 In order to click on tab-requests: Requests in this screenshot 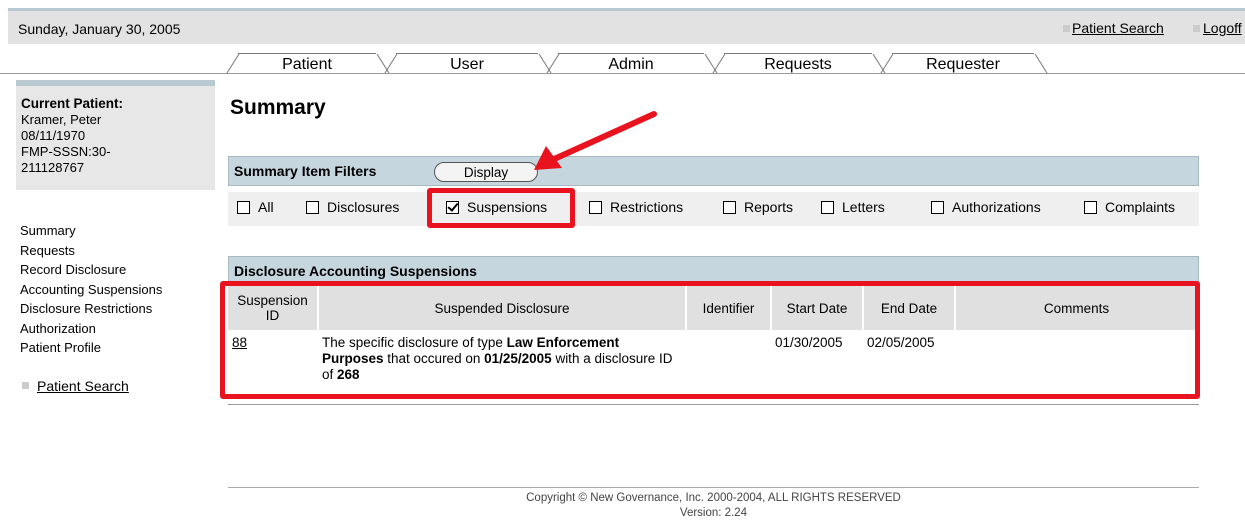, I will do `click(798, 63)`.